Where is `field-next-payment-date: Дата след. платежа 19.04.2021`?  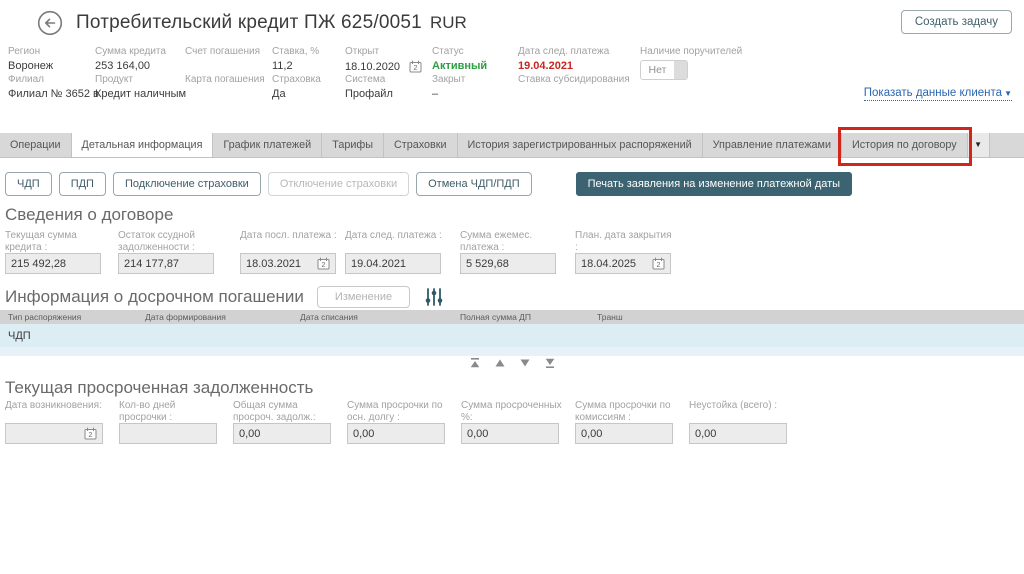
field-next-payment-date: Дата след. платежа 19.04.2021 is located at coordinates (564, 59).